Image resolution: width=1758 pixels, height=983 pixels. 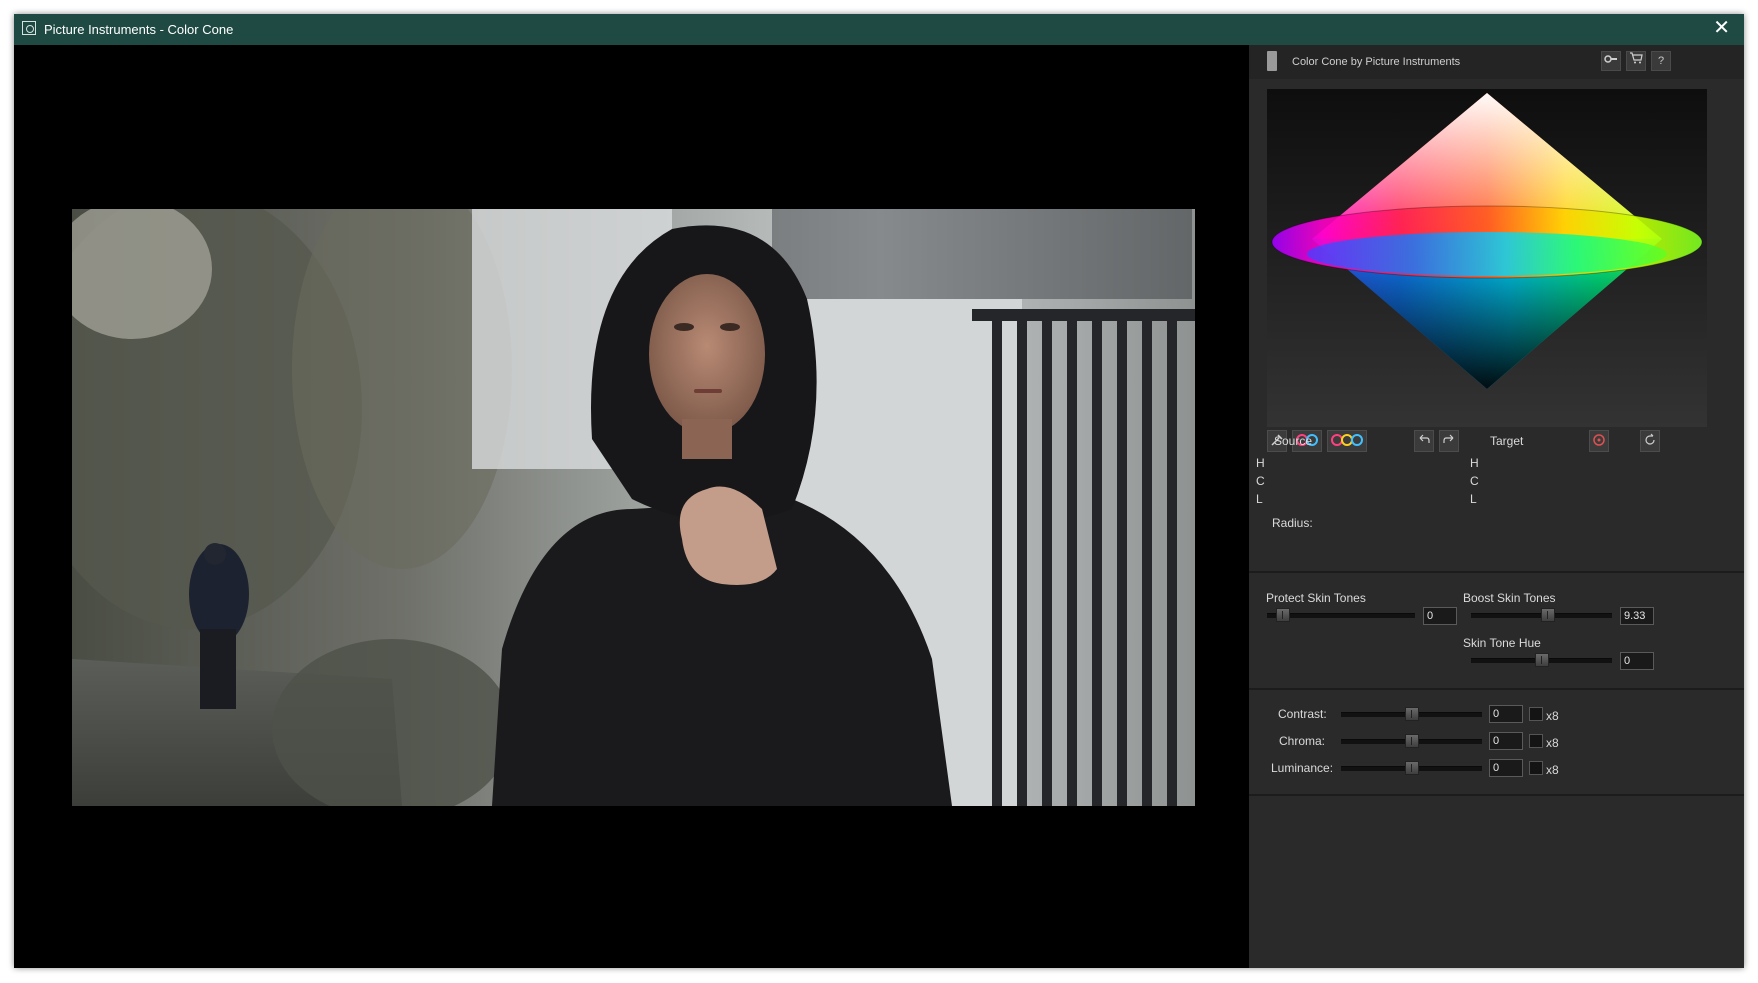 I want to click on cart-icon, so click(x=1636, y=61).